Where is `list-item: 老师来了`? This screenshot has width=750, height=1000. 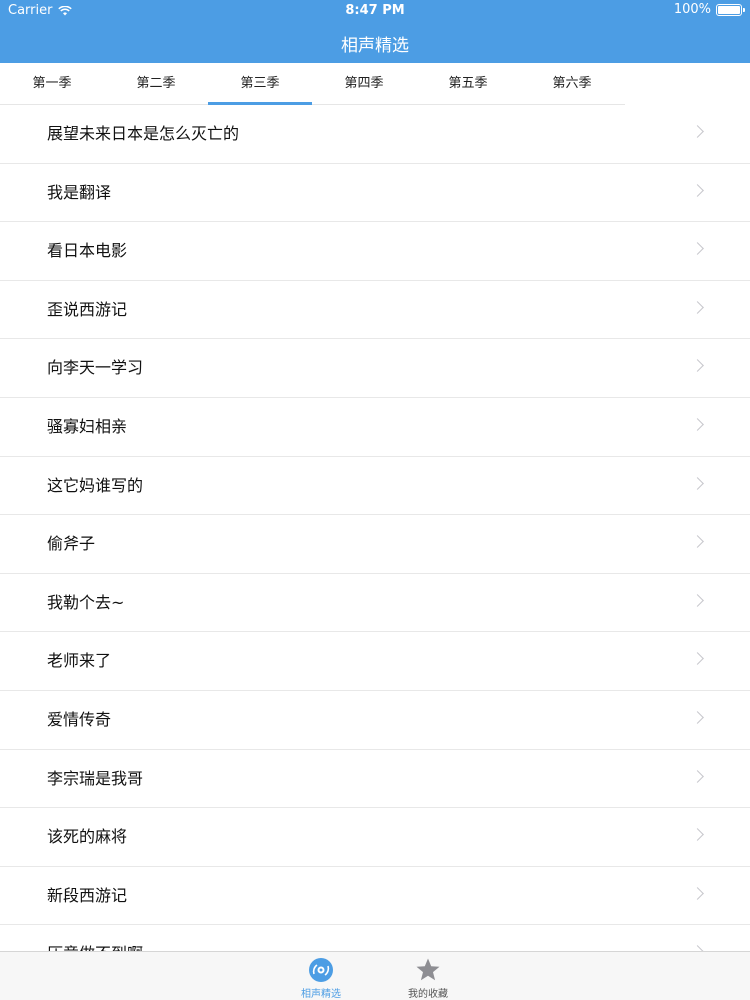
list-item: 老师来了 is located at coordinates (375, 661).